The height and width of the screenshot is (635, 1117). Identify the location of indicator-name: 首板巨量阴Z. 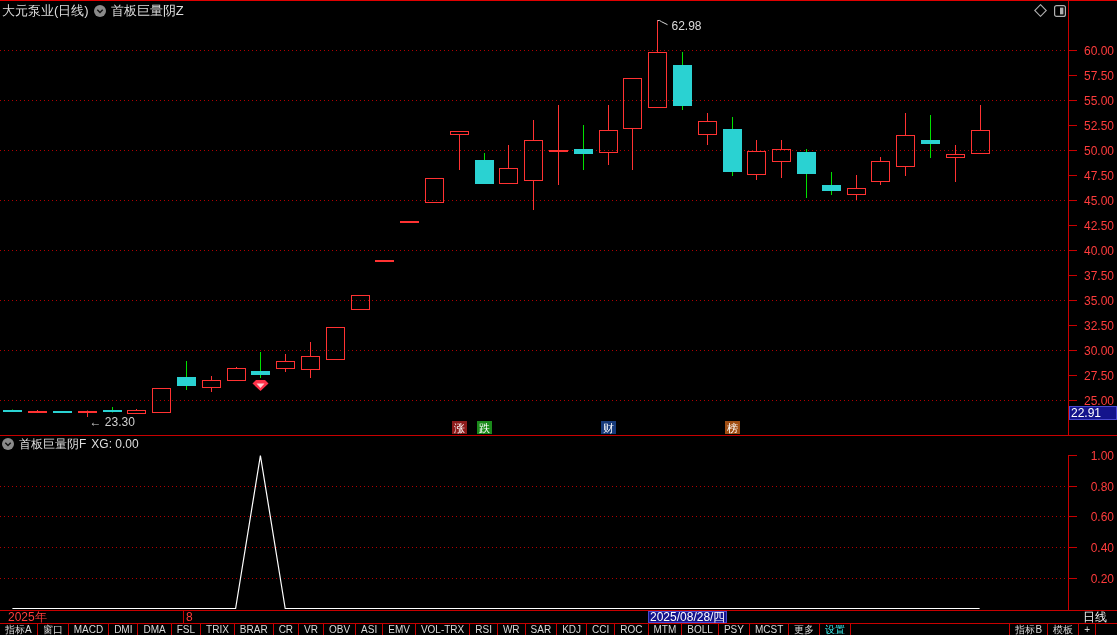
(147, 10).